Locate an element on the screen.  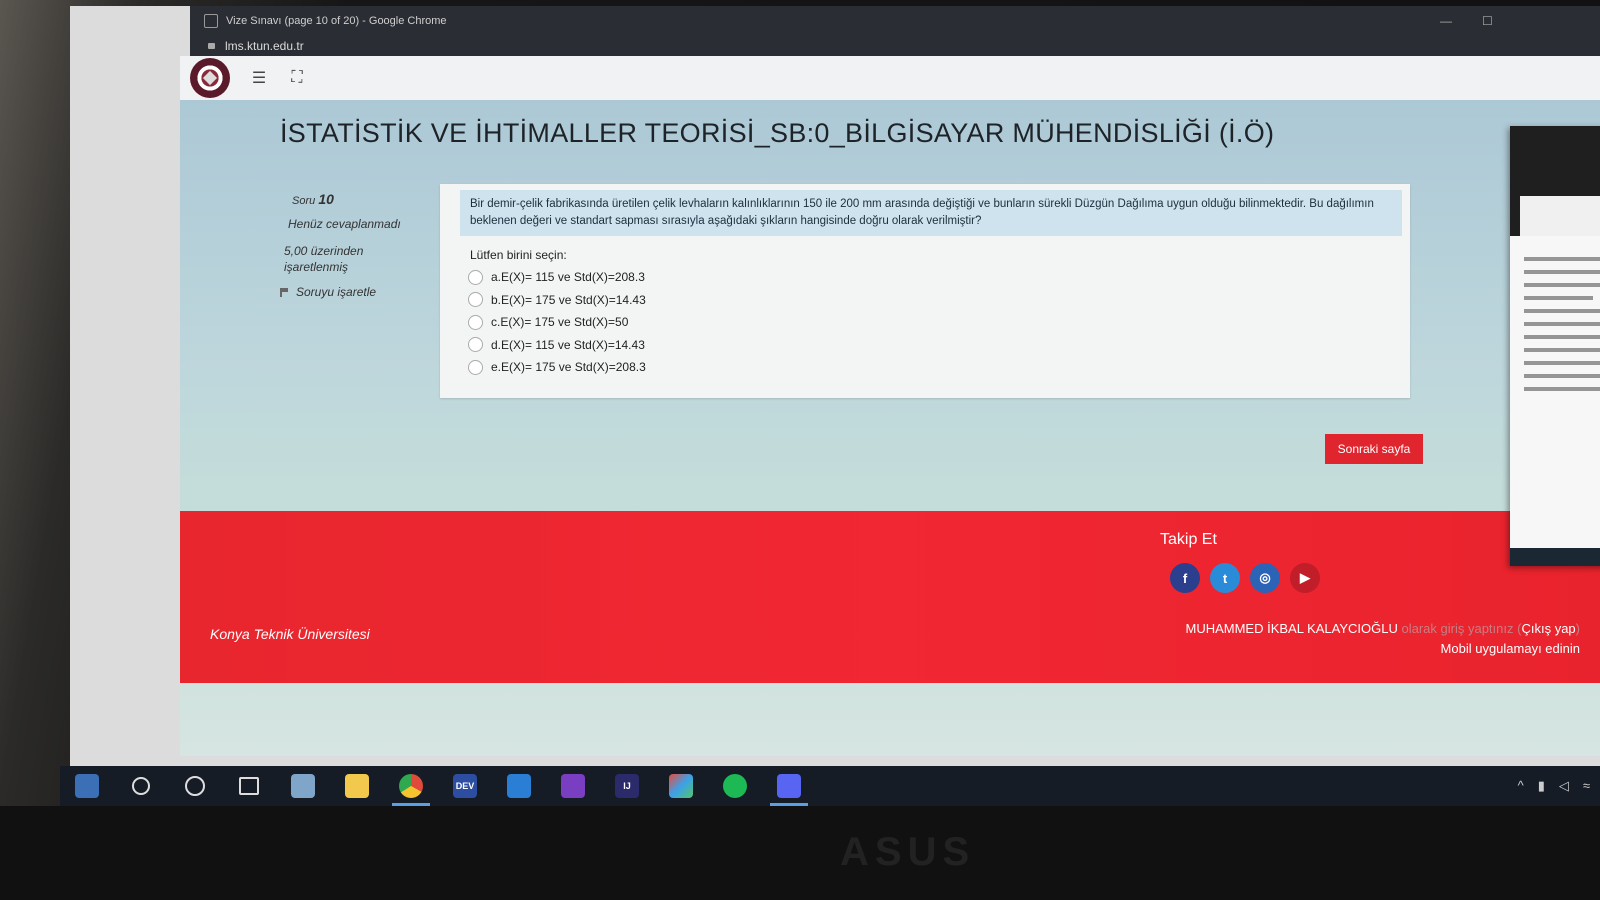
flag-icon is located at coordinates (285, 292).